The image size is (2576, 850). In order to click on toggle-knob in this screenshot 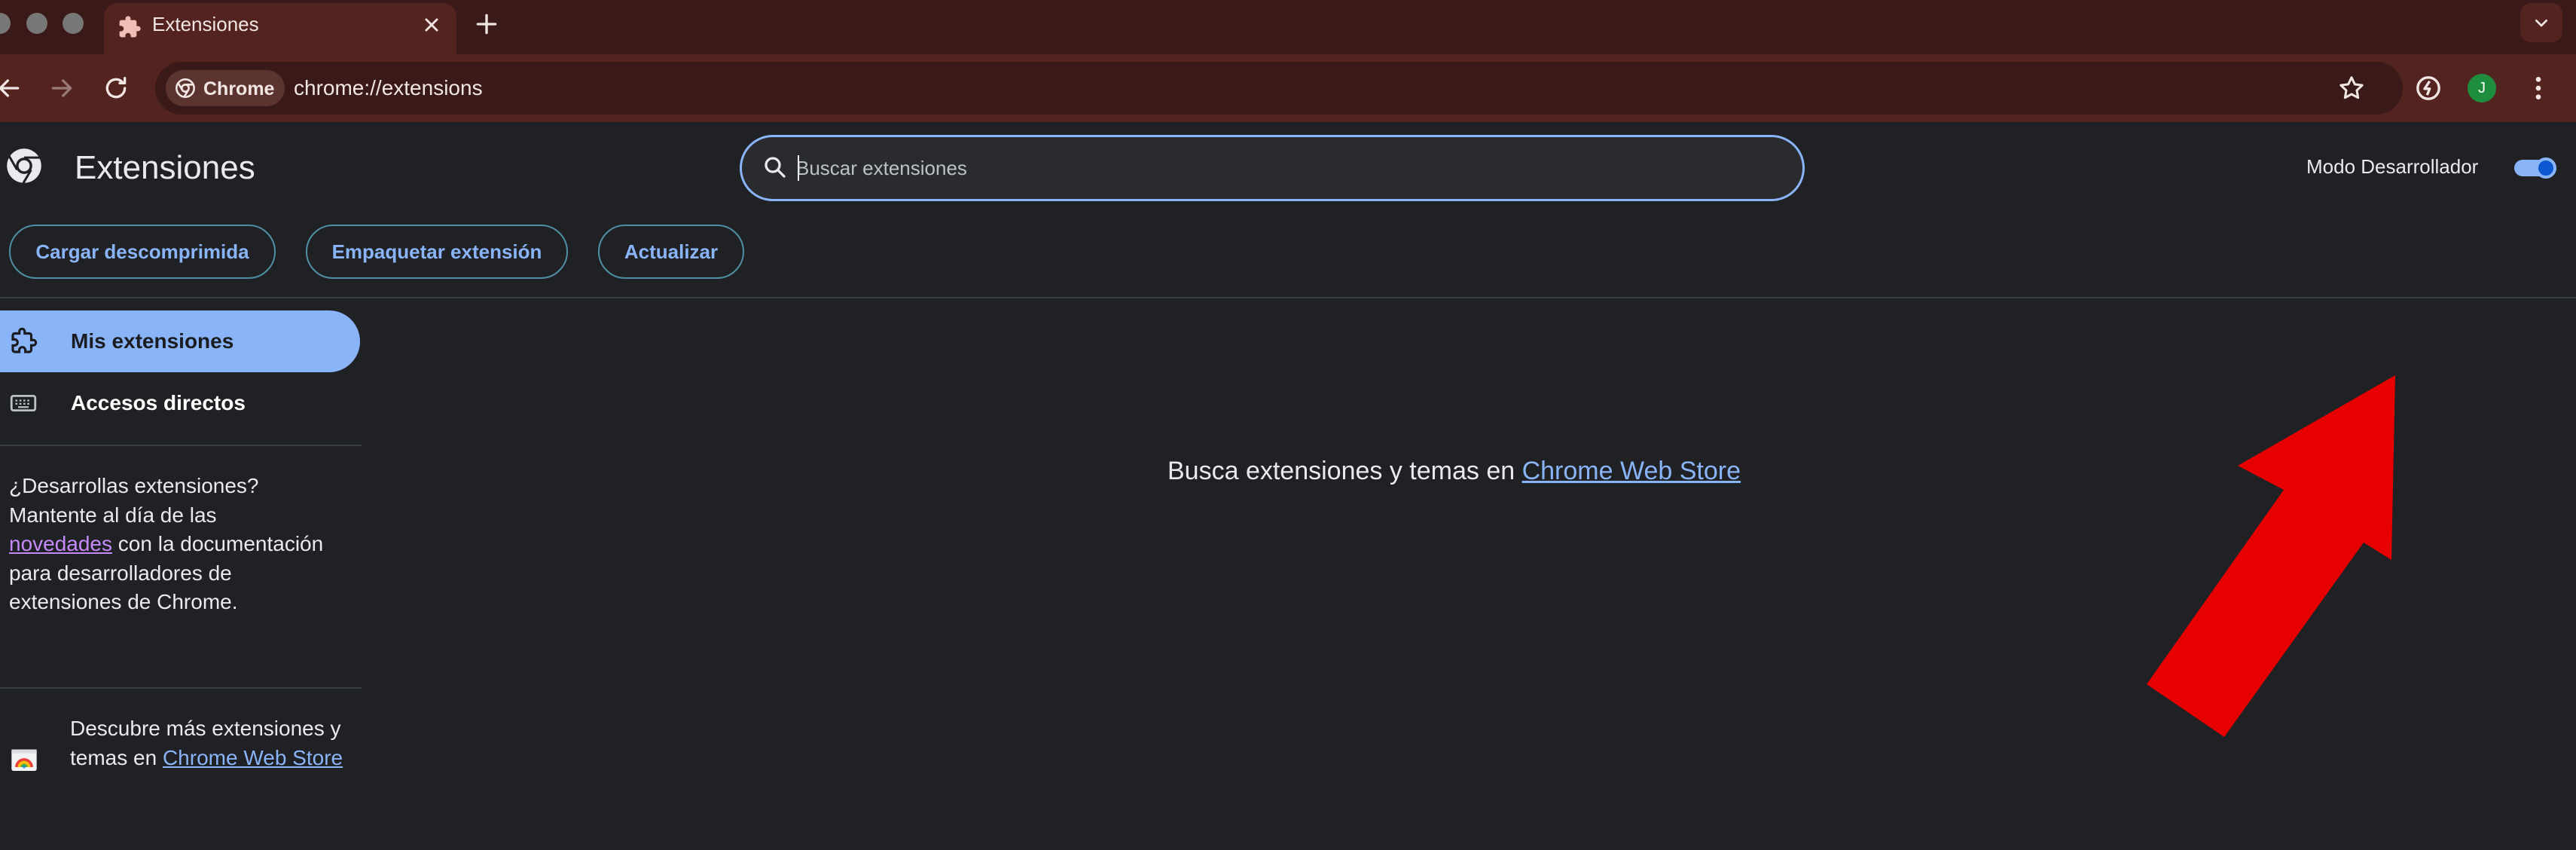, I will do `click(2546, 168)`.